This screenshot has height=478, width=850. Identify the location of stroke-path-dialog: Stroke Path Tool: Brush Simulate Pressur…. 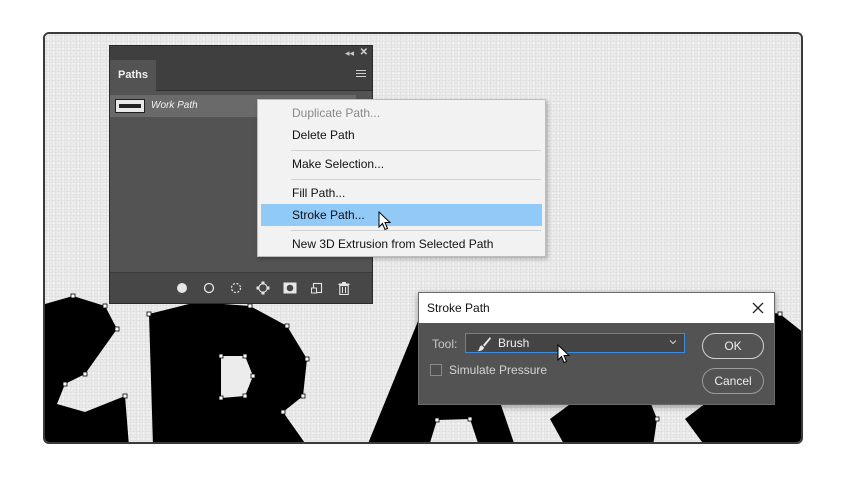
(596, 348).